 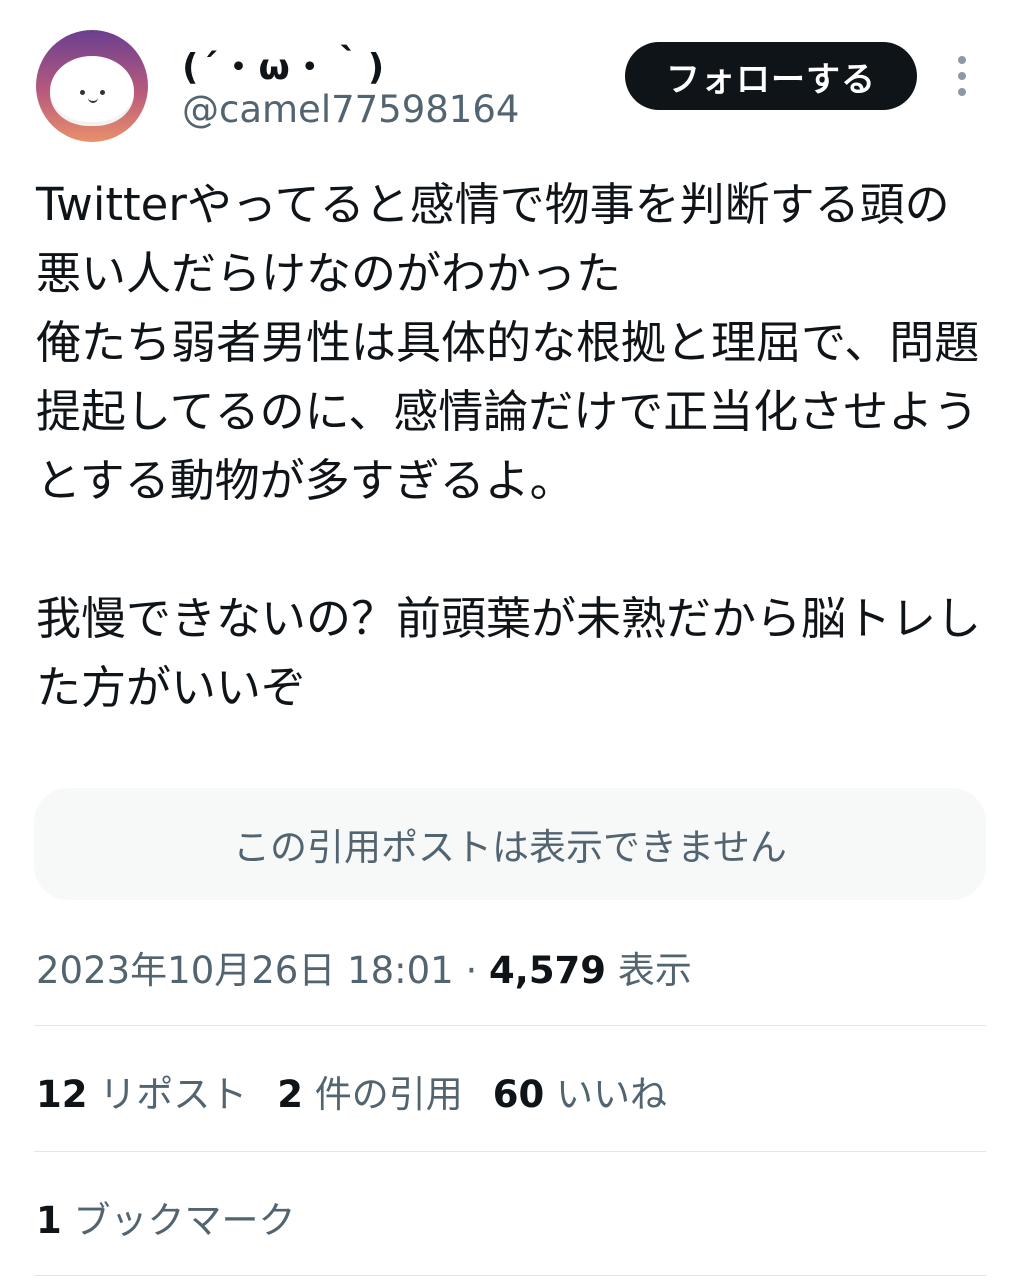 I want to click on likes-link: 60 いいね, so click(x=580, y=1094).